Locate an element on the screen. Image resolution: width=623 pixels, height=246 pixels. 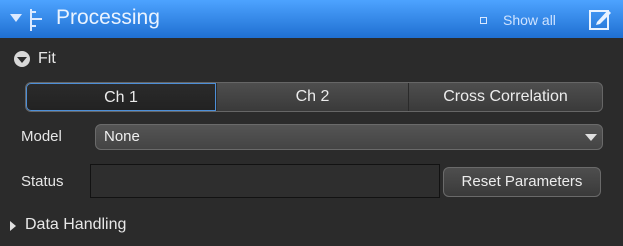
status-label: Status is located at coordinates (42, 181).